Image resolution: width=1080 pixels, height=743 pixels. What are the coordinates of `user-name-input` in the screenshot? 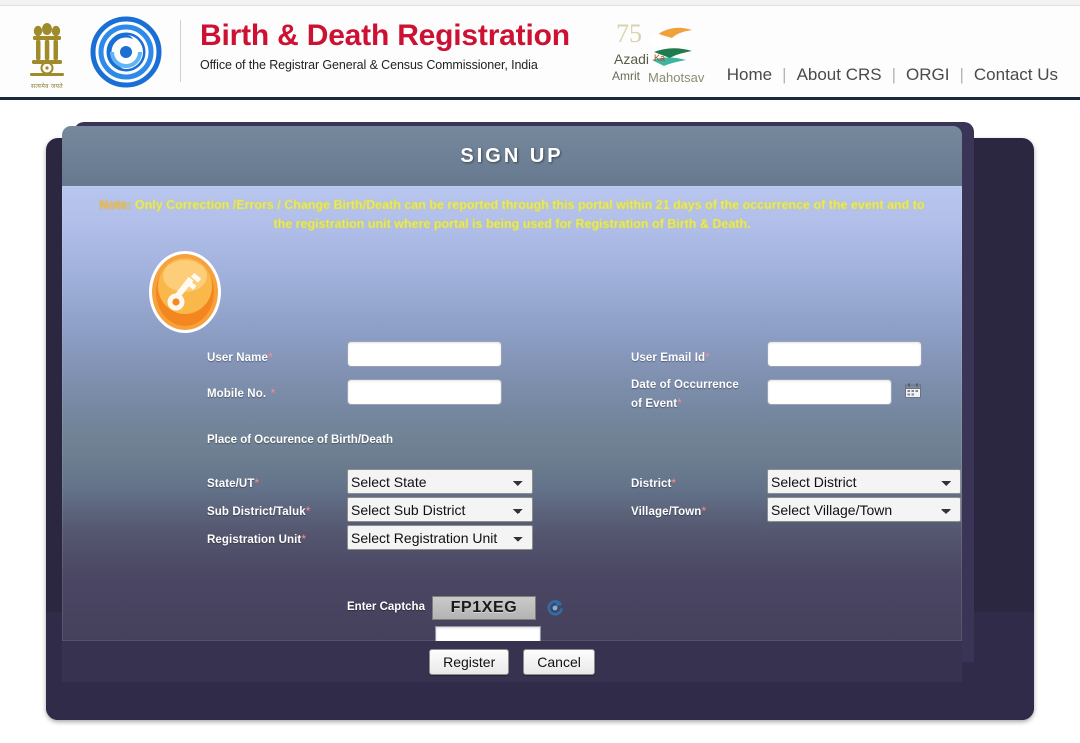 It's located at (424, 354).